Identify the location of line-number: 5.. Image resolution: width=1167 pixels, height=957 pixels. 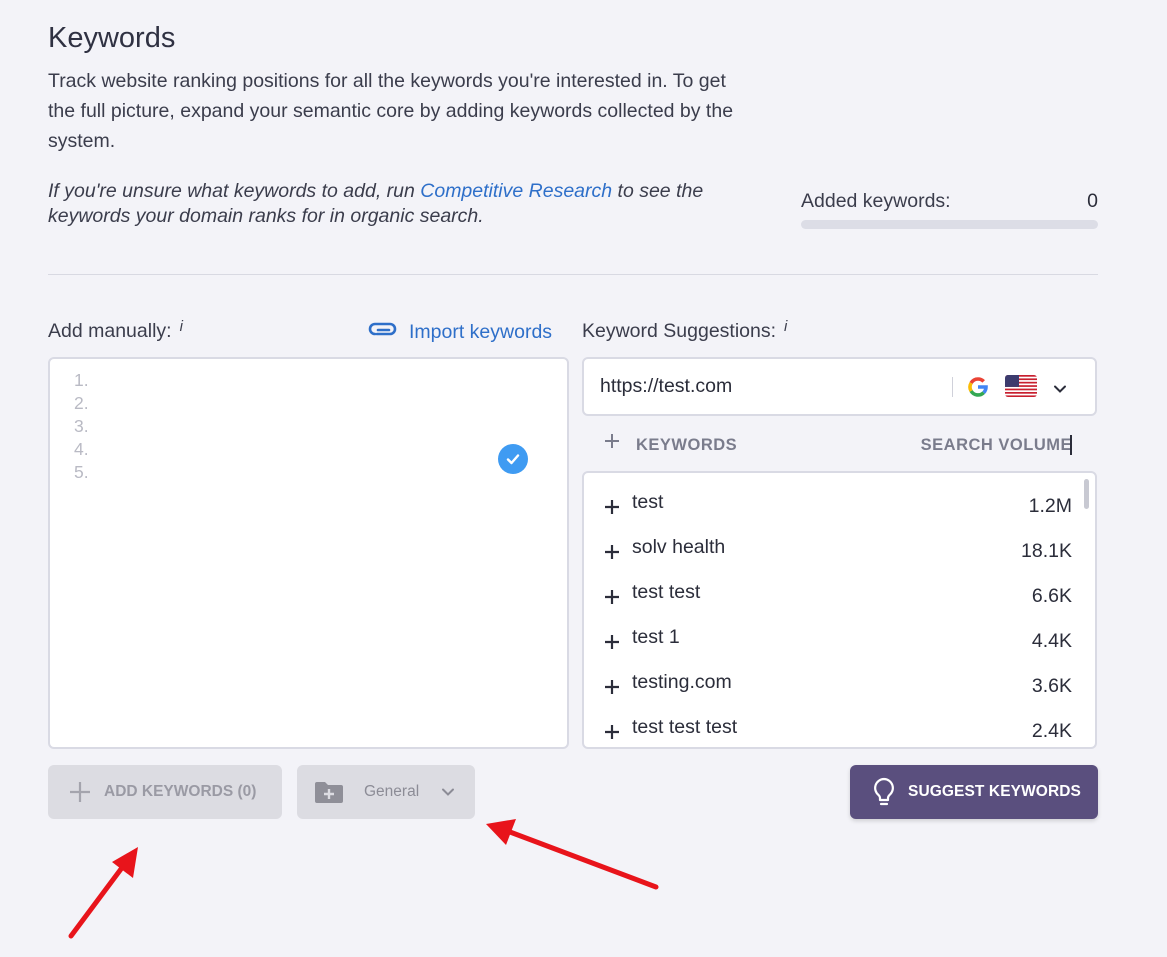
(81, 472).